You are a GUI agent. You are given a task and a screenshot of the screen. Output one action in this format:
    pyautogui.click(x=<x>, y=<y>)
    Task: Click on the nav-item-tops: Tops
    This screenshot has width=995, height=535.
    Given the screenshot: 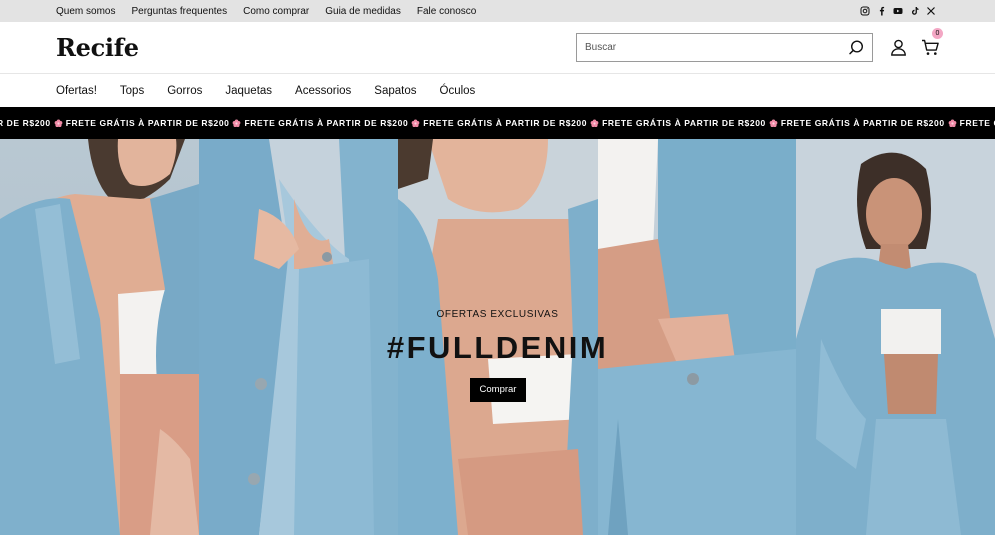 What is the action you would take?
    pyautogui.click(x=132, y=91)
    